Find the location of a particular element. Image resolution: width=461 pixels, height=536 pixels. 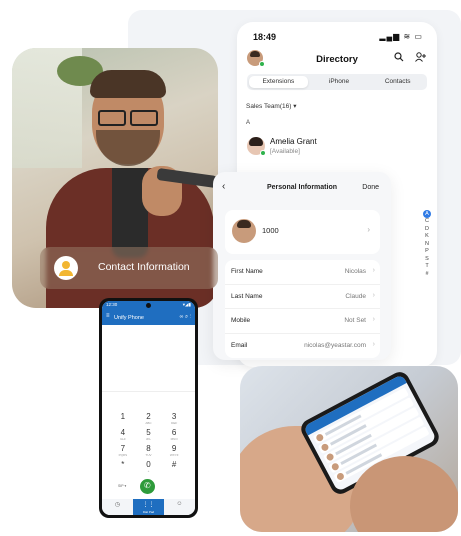

key-digit: # is located at coordinates (174, 464).